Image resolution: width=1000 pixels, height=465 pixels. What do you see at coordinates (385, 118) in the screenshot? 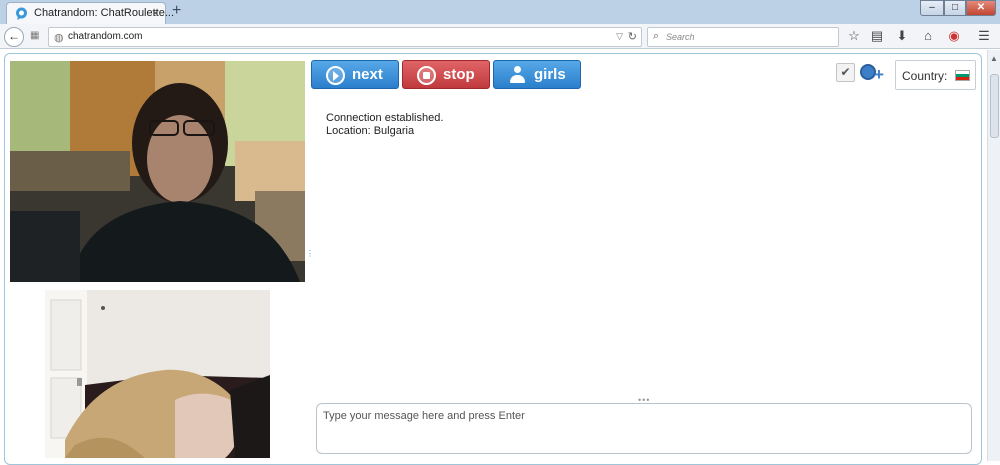
I see `status-line-connection: Connection established.` at bounding box center [385, 118].